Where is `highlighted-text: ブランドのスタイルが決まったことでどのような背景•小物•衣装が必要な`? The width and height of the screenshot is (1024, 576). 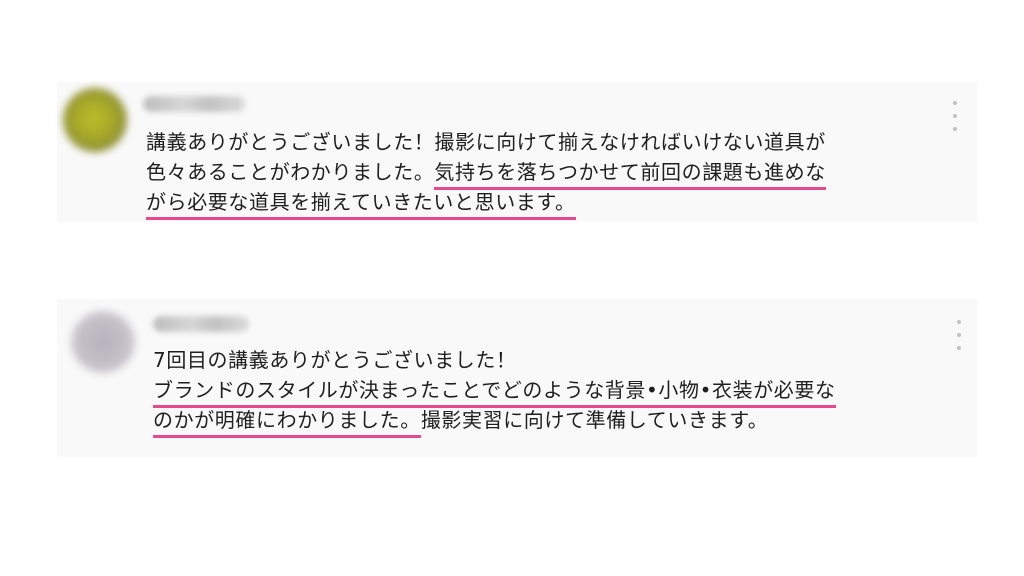 highlighted-text: ブランドのスタイルが決まったことでどのような背景•小物•衣装が必要な is located at coordinates (494, 393).